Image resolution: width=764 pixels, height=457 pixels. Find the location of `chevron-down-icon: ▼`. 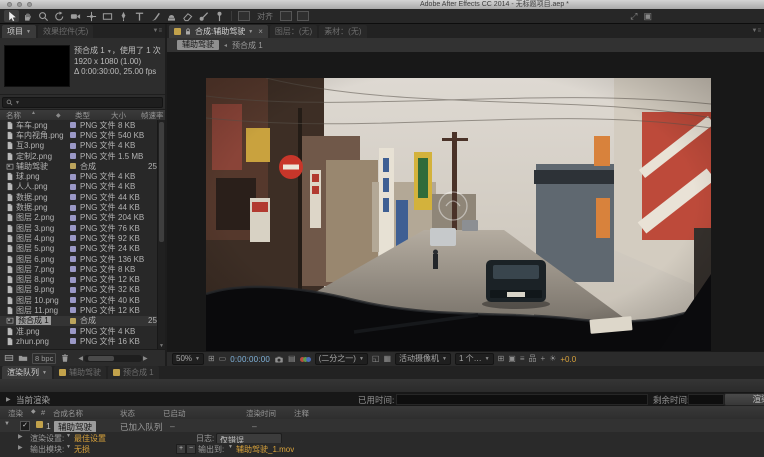

chevron-down-icon: ▼ is located at coordinates (250, 32).